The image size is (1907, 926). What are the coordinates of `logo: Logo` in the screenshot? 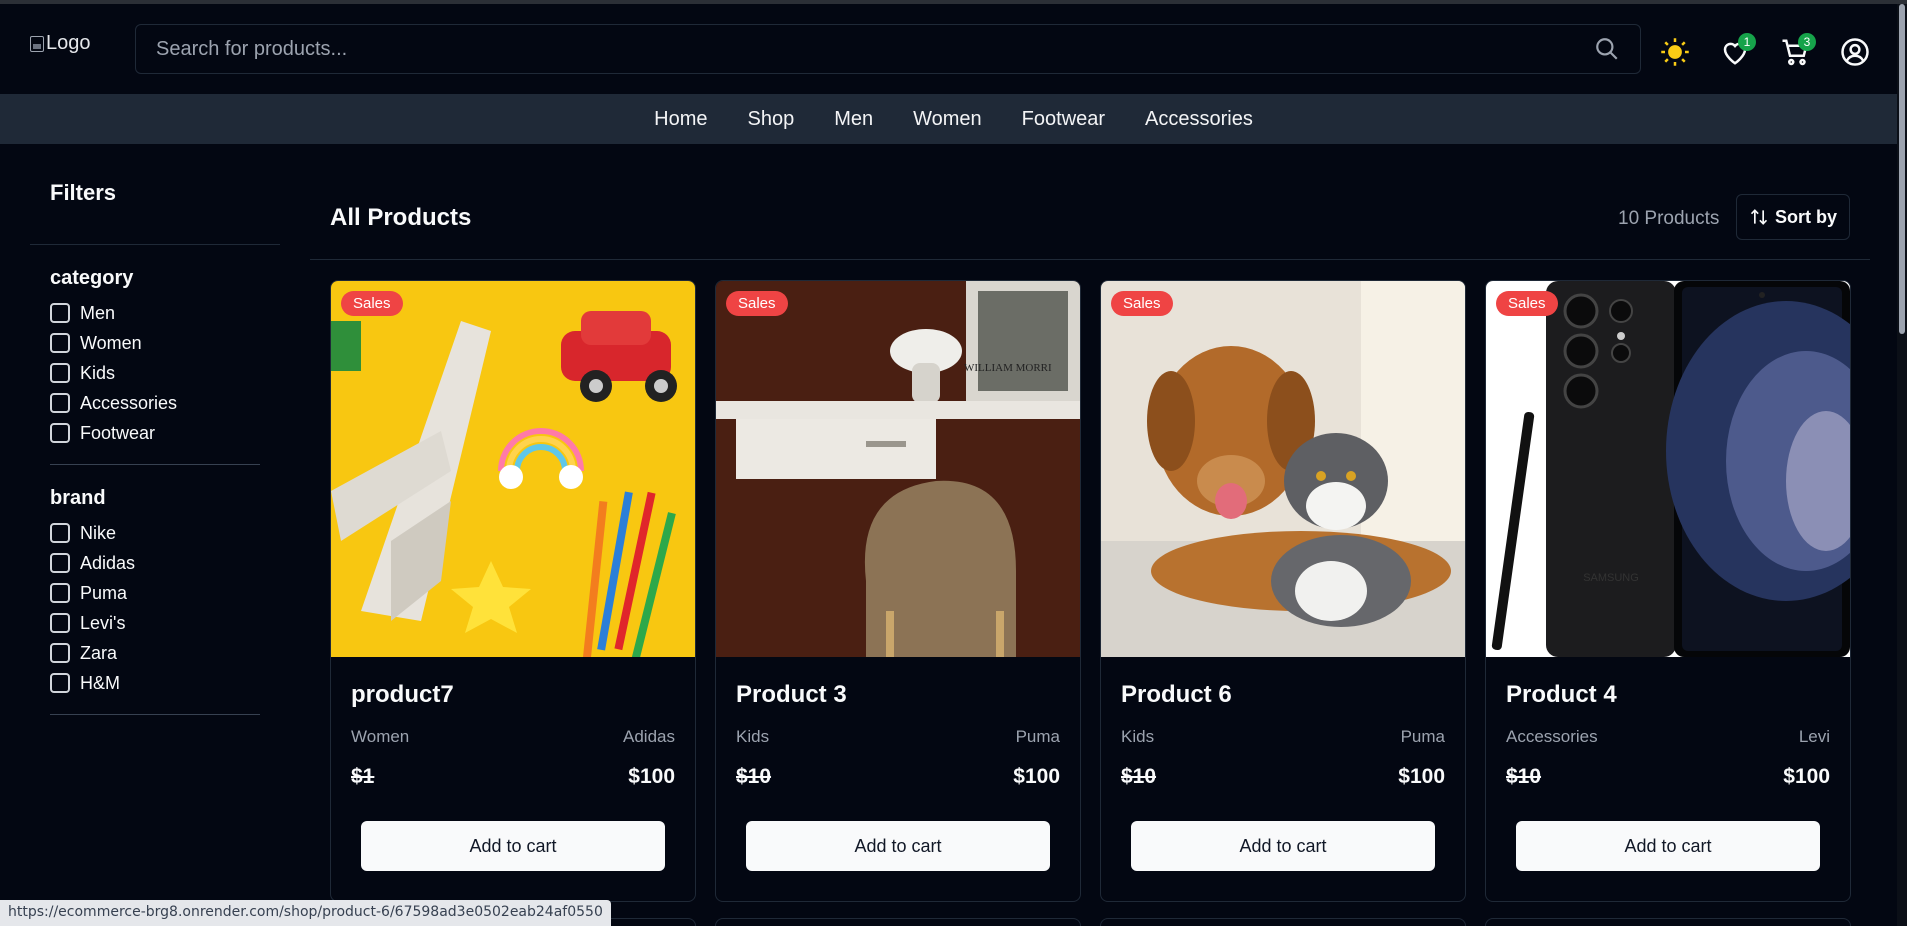 It's located at (60, 43).